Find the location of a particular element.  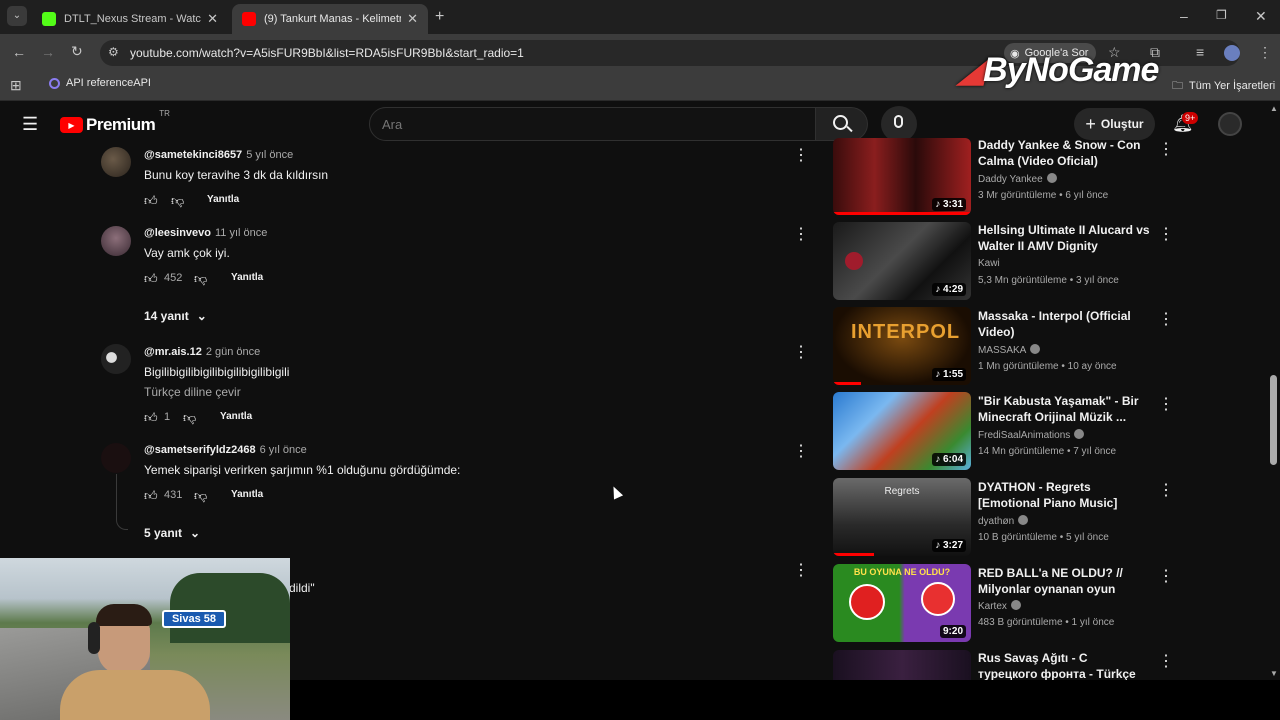

video-thumbnail: ♪ 3:31 is located at coordinates (902, 176).